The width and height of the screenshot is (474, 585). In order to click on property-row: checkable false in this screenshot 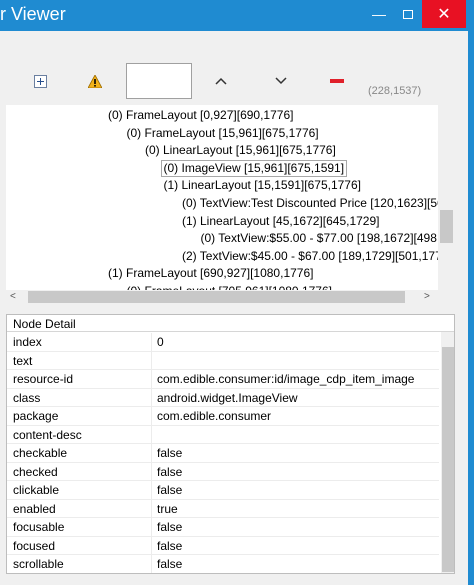, I will do `click(223, 453)`.